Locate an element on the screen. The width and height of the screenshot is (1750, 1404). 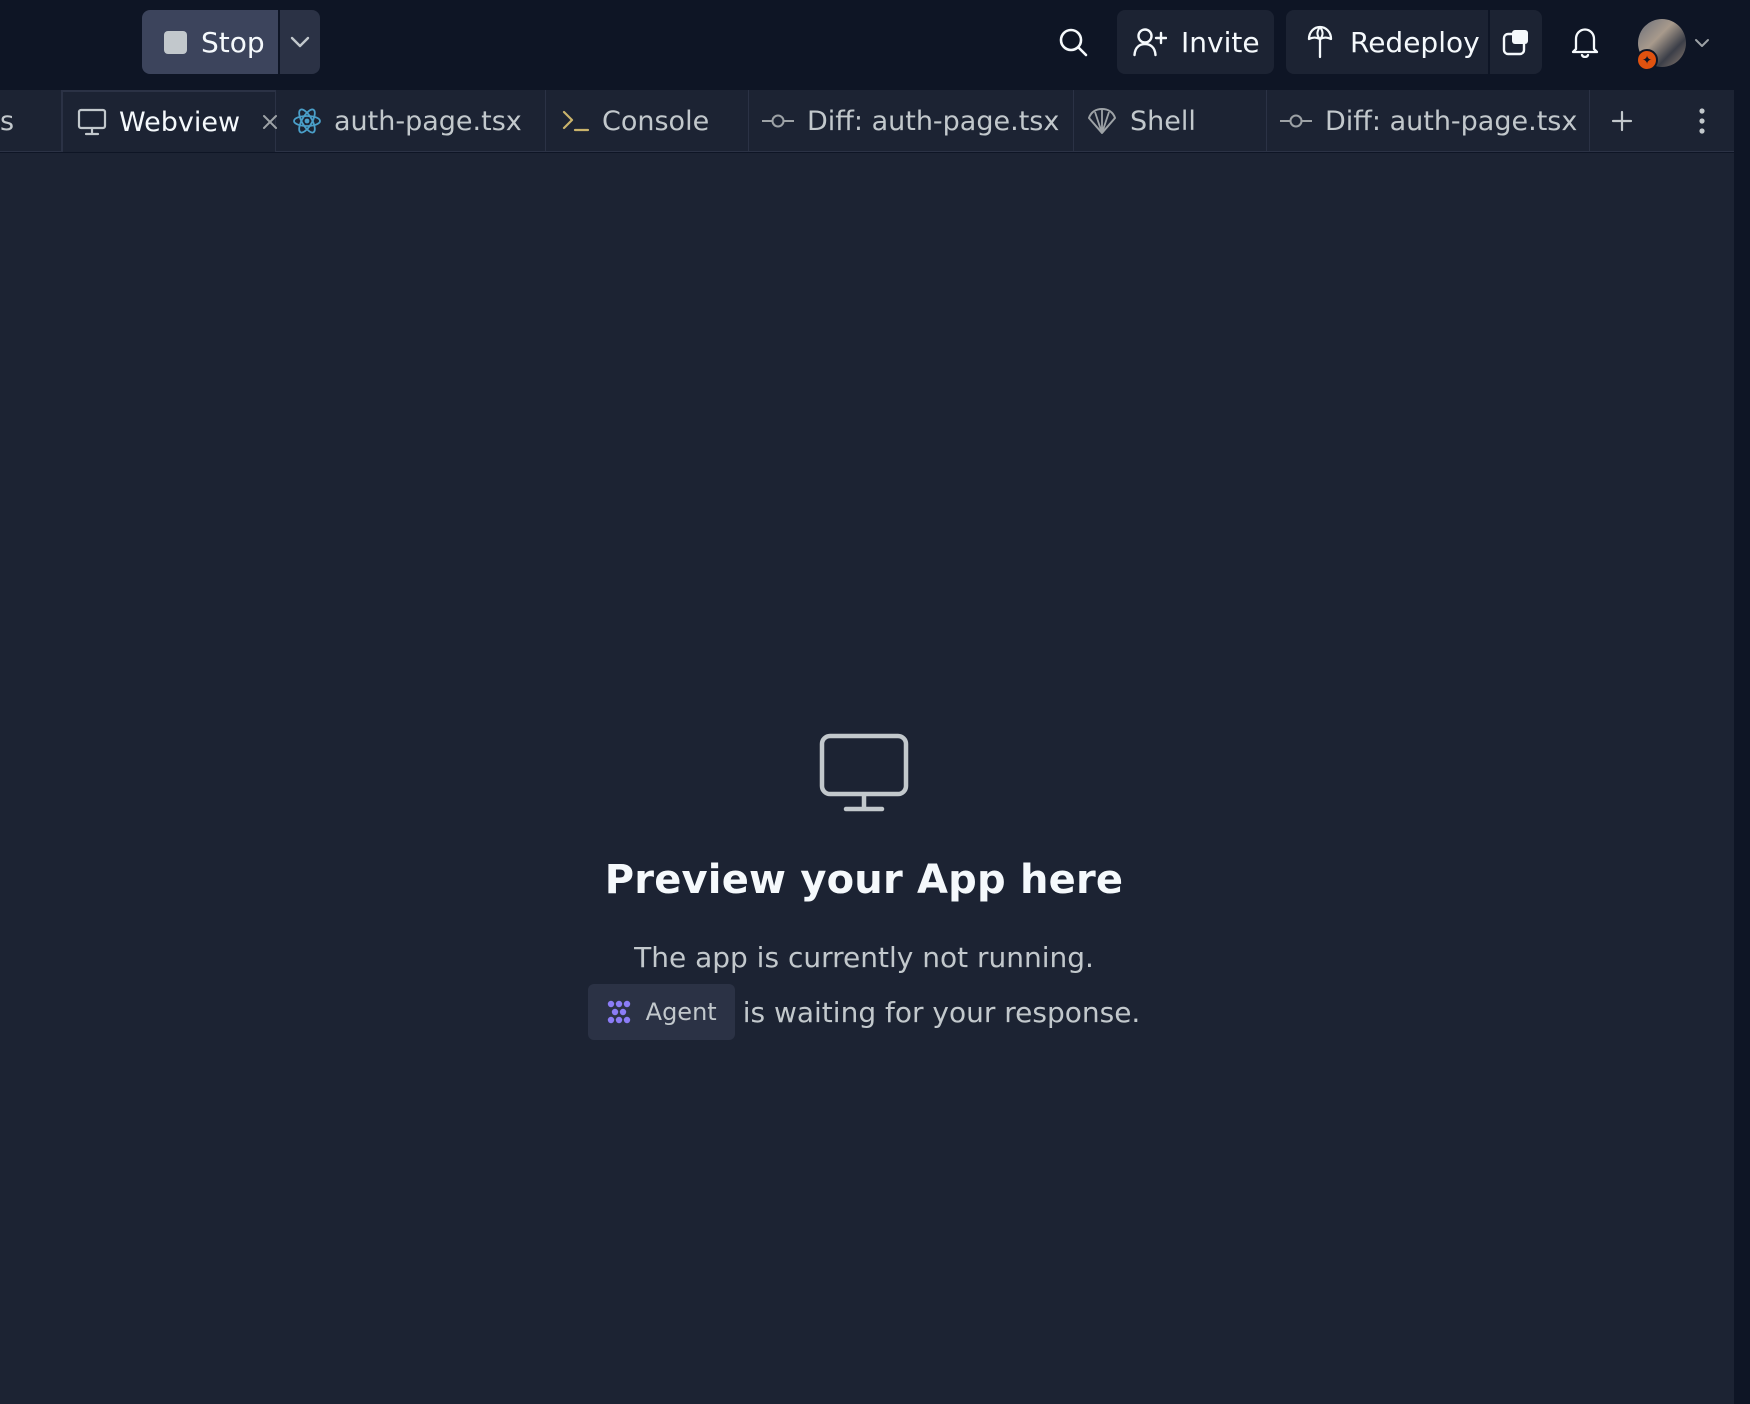
tab-console: Console is located at coordinates (647, 121).